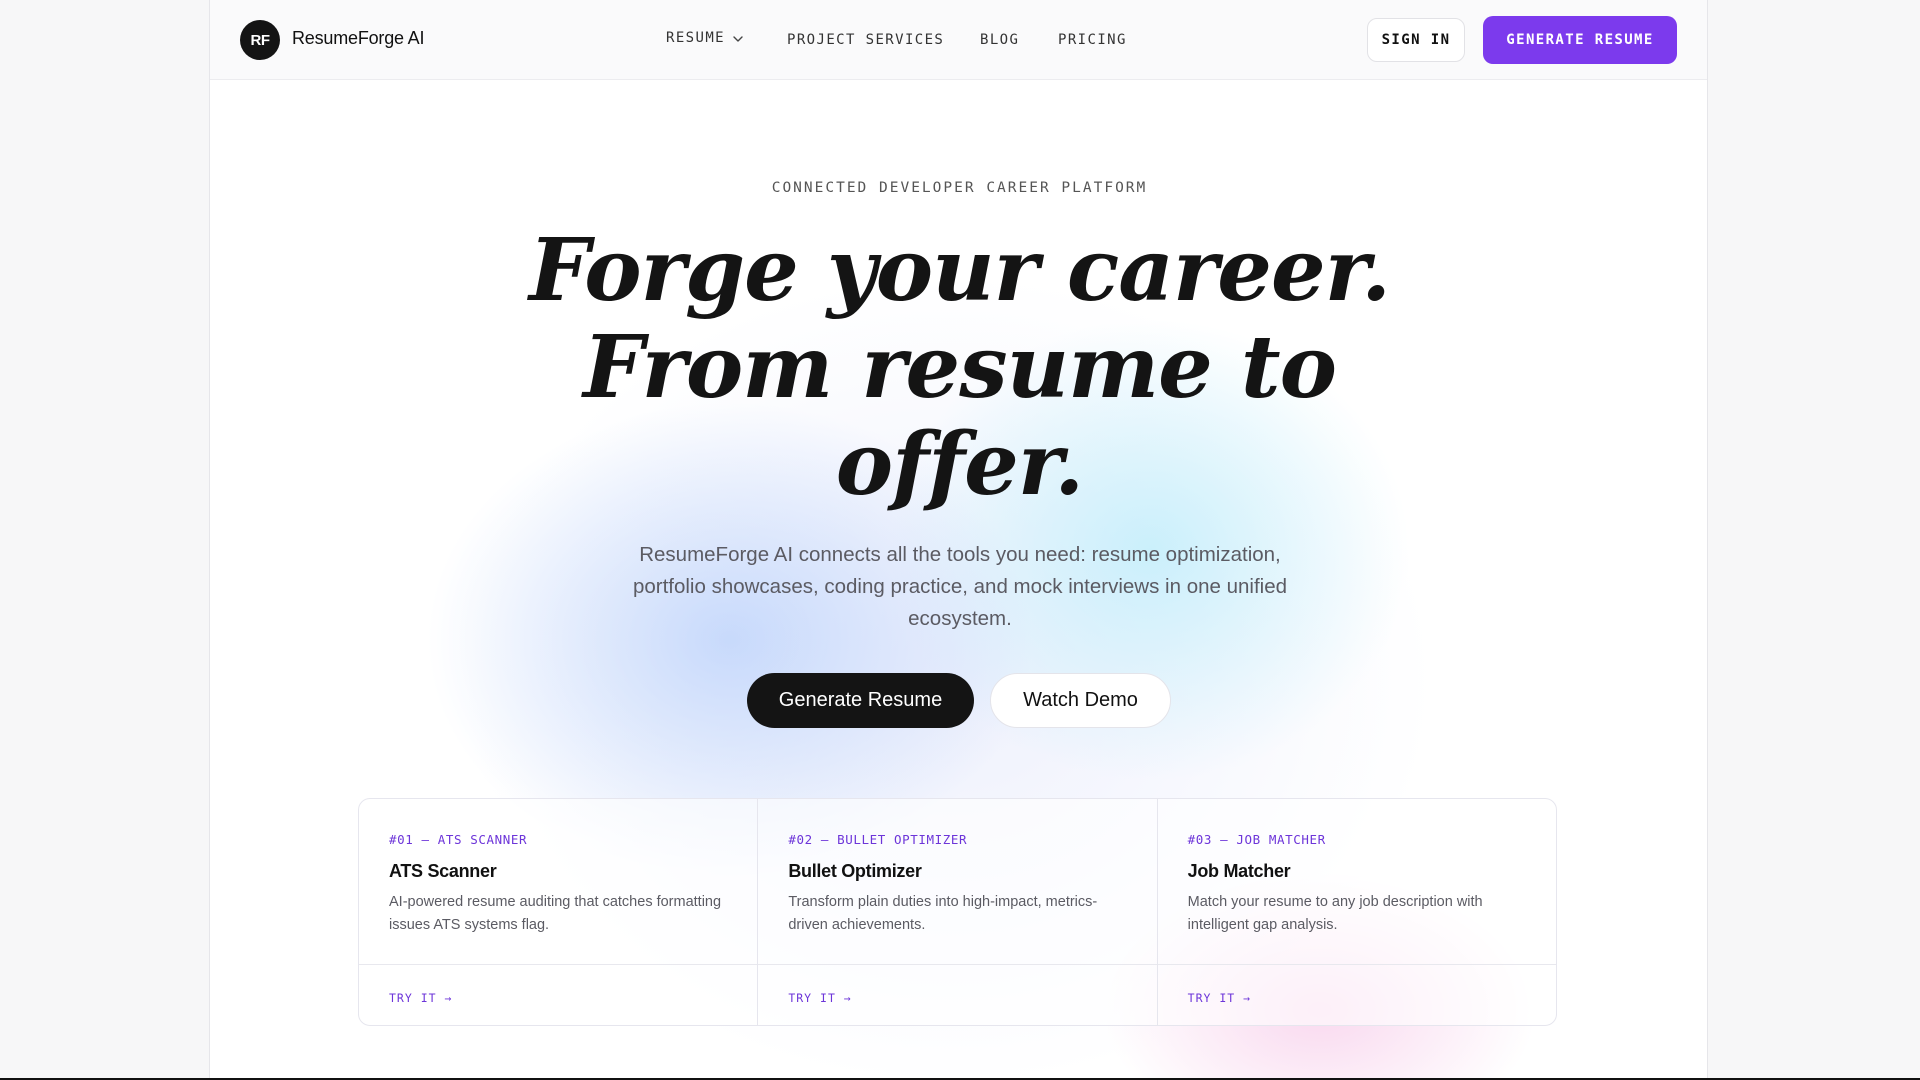 The height and width of the screenshot is (1080, 1920). I want to click on nav-item-blog: BLOG, so click(999, 40).